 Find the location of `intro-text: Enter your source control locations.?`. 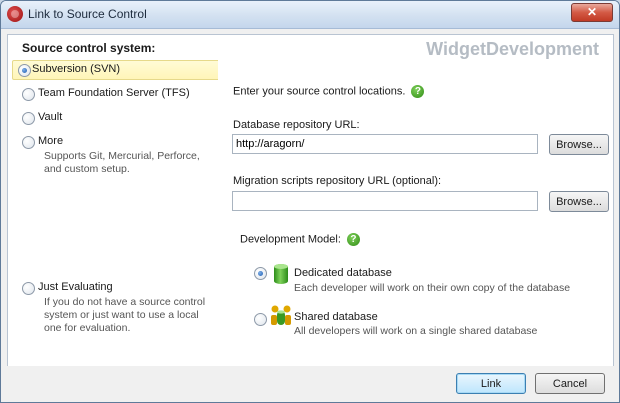

intro-text: Enter your source control locations.? is located at coordinates (329, 91).